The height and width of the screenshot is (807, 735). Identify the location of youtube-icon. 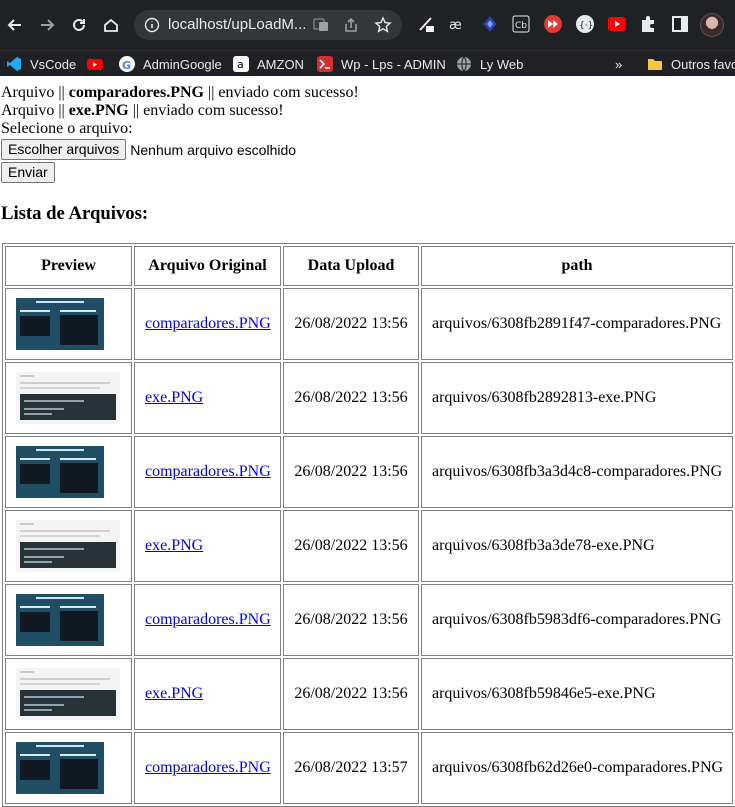
(95, 64).